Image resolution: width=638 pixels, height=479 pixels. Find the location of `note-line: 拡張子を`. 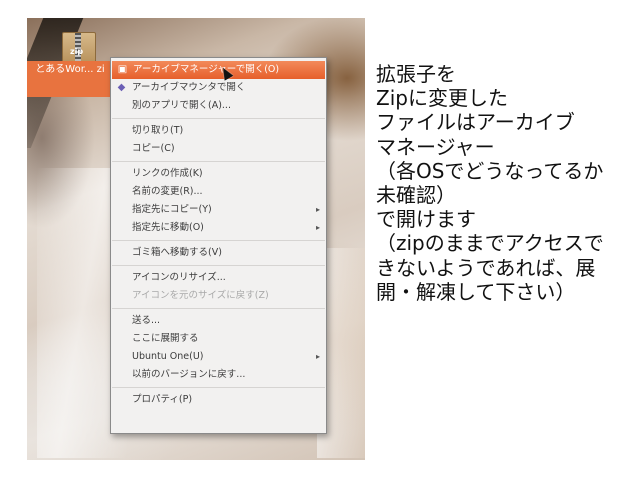

note-line: 拡張子を is located at coordinates (416, 74).